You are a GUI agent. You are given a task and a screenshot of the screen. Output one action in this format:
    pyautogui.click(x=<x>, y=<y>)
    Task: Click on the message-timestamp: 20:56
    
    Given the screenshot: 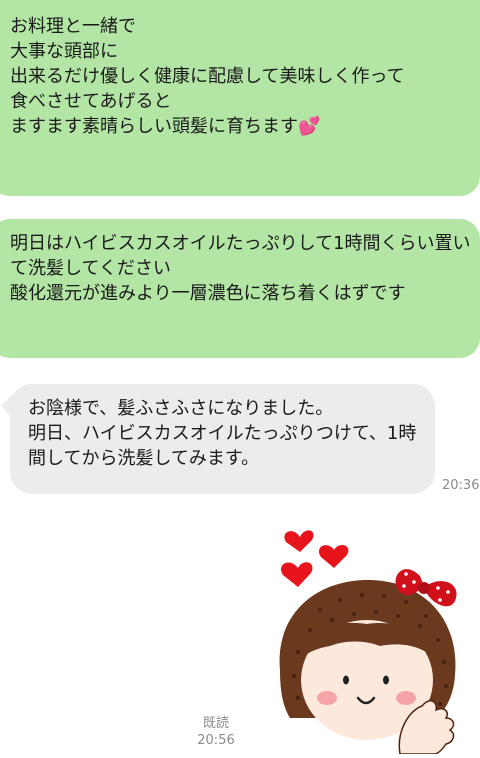 What is the action you would take?
    pyautogui.click(x=216, y=740)
    